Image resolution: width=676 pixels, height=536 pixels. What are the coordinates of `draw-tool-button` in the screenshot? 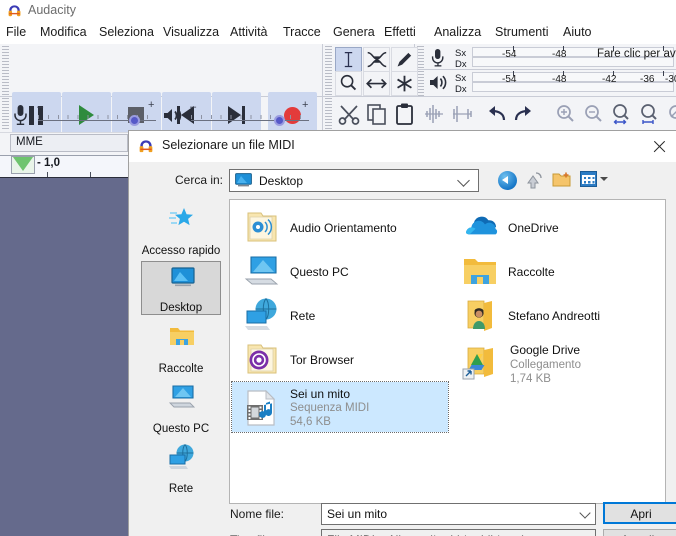 It's located at (404, 59).